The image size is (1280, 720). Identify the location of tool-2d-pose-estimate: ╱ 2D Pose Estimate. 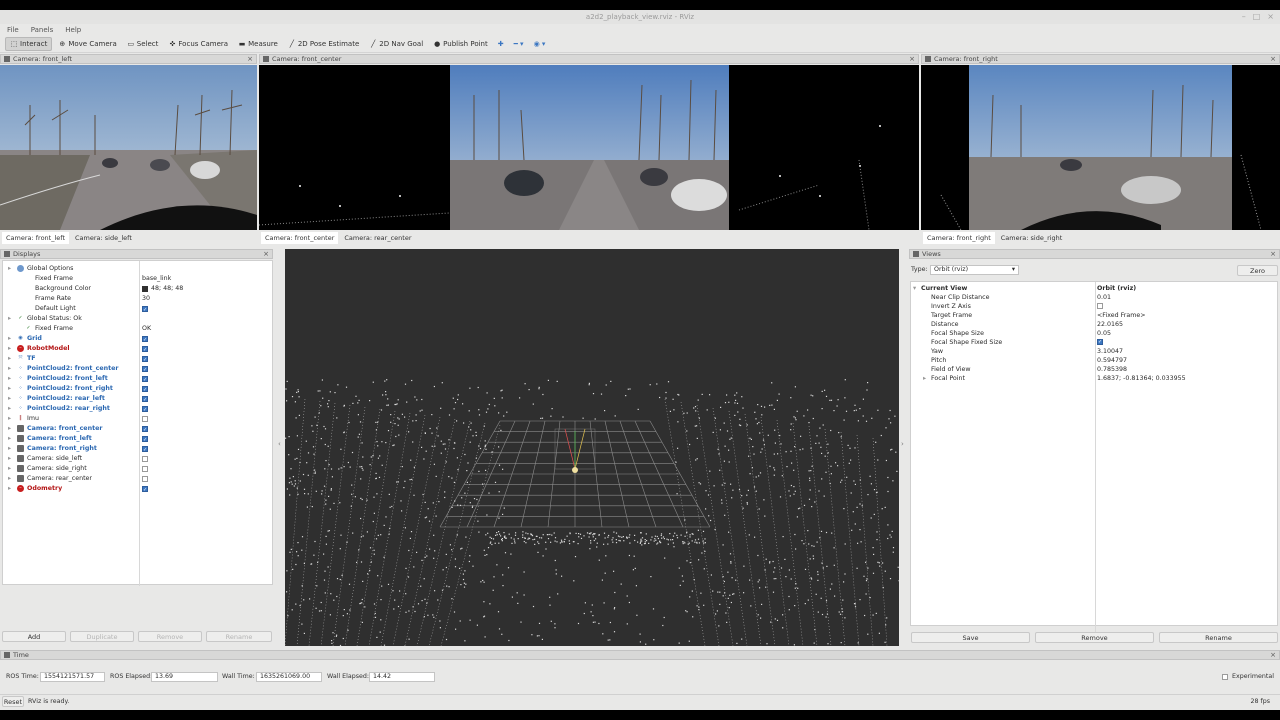
(323, 44).